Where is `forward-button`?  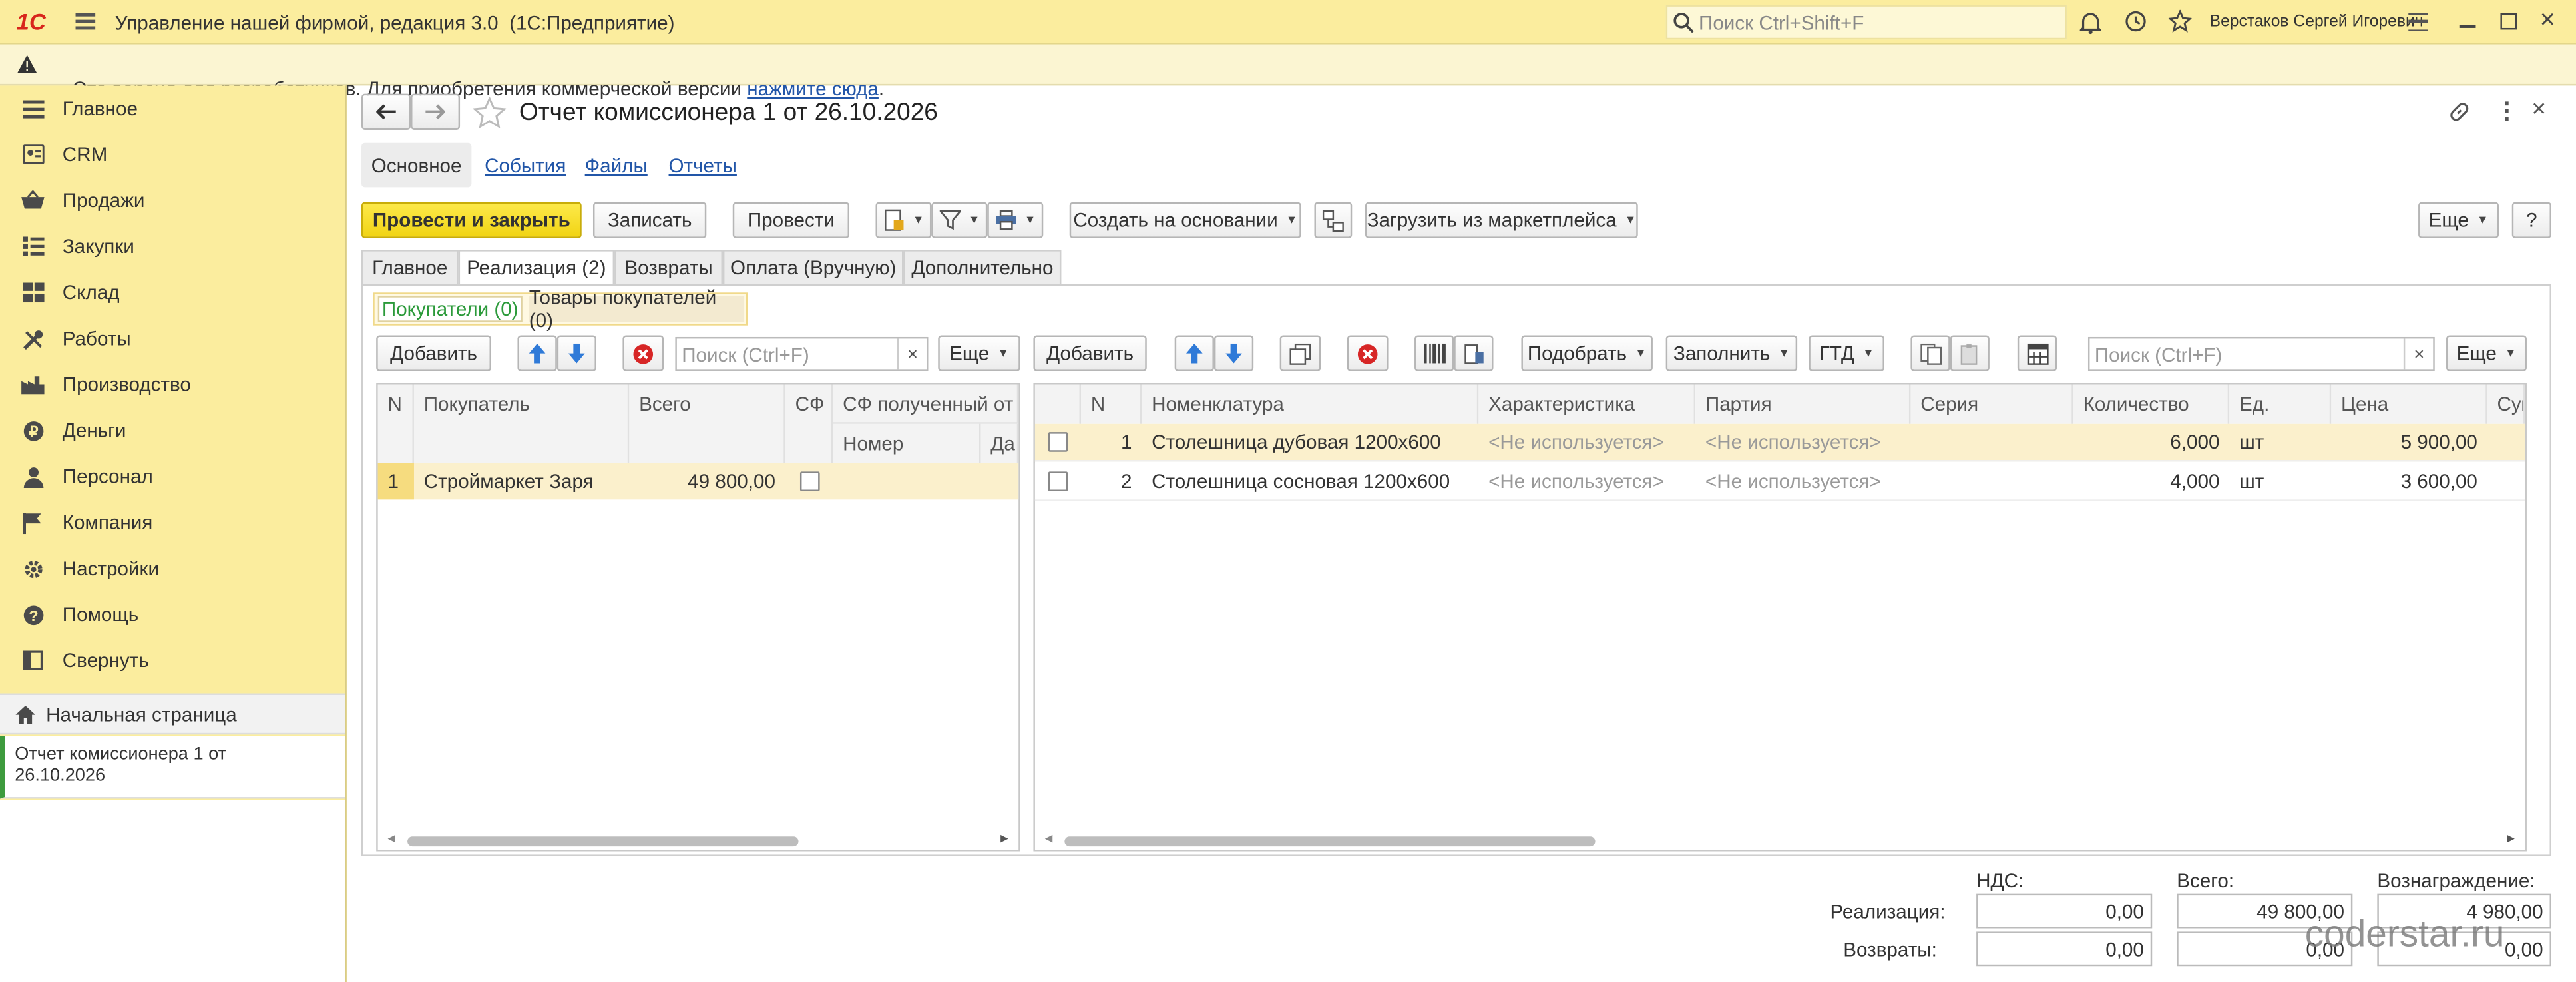
forward-button is located at coordinates (436, 111).